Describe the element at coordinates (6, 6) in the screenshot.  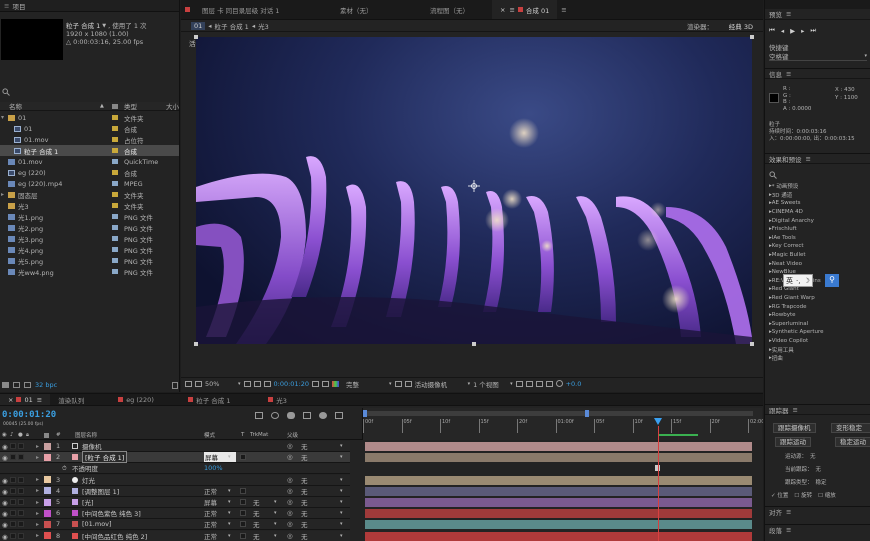
I see `menu-icon: ≡` at that location.